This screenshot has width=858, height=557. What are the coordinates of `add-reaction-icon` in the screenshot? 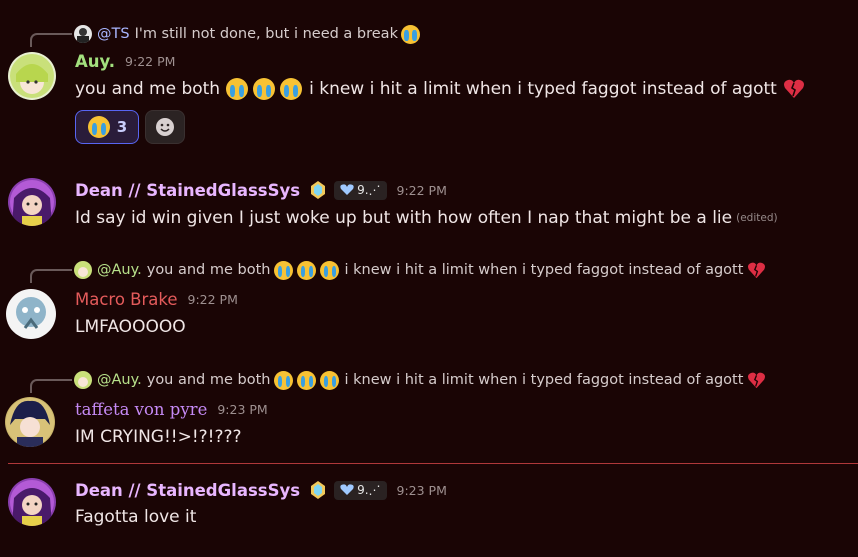 It's located at (165, 127).